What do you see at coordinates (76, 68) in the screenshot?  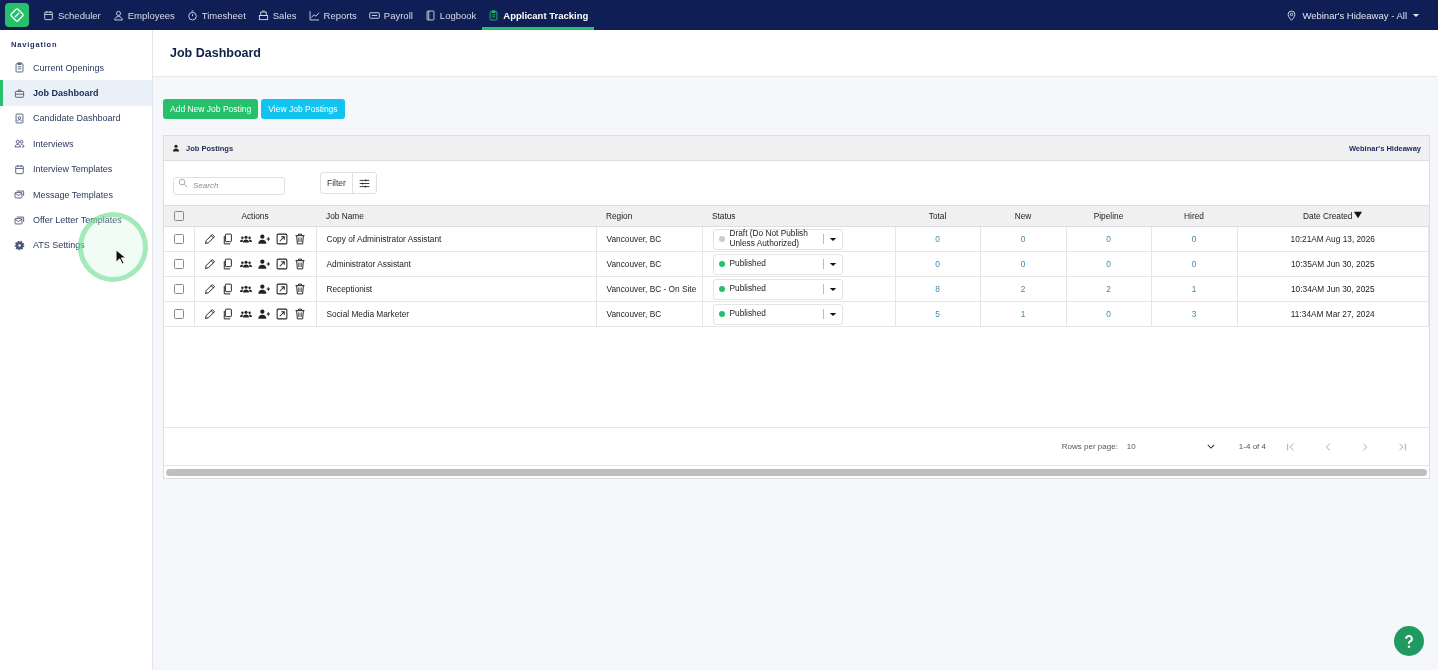 I see `sidebar-item: Current Openings` at bounding box center [76, 68].